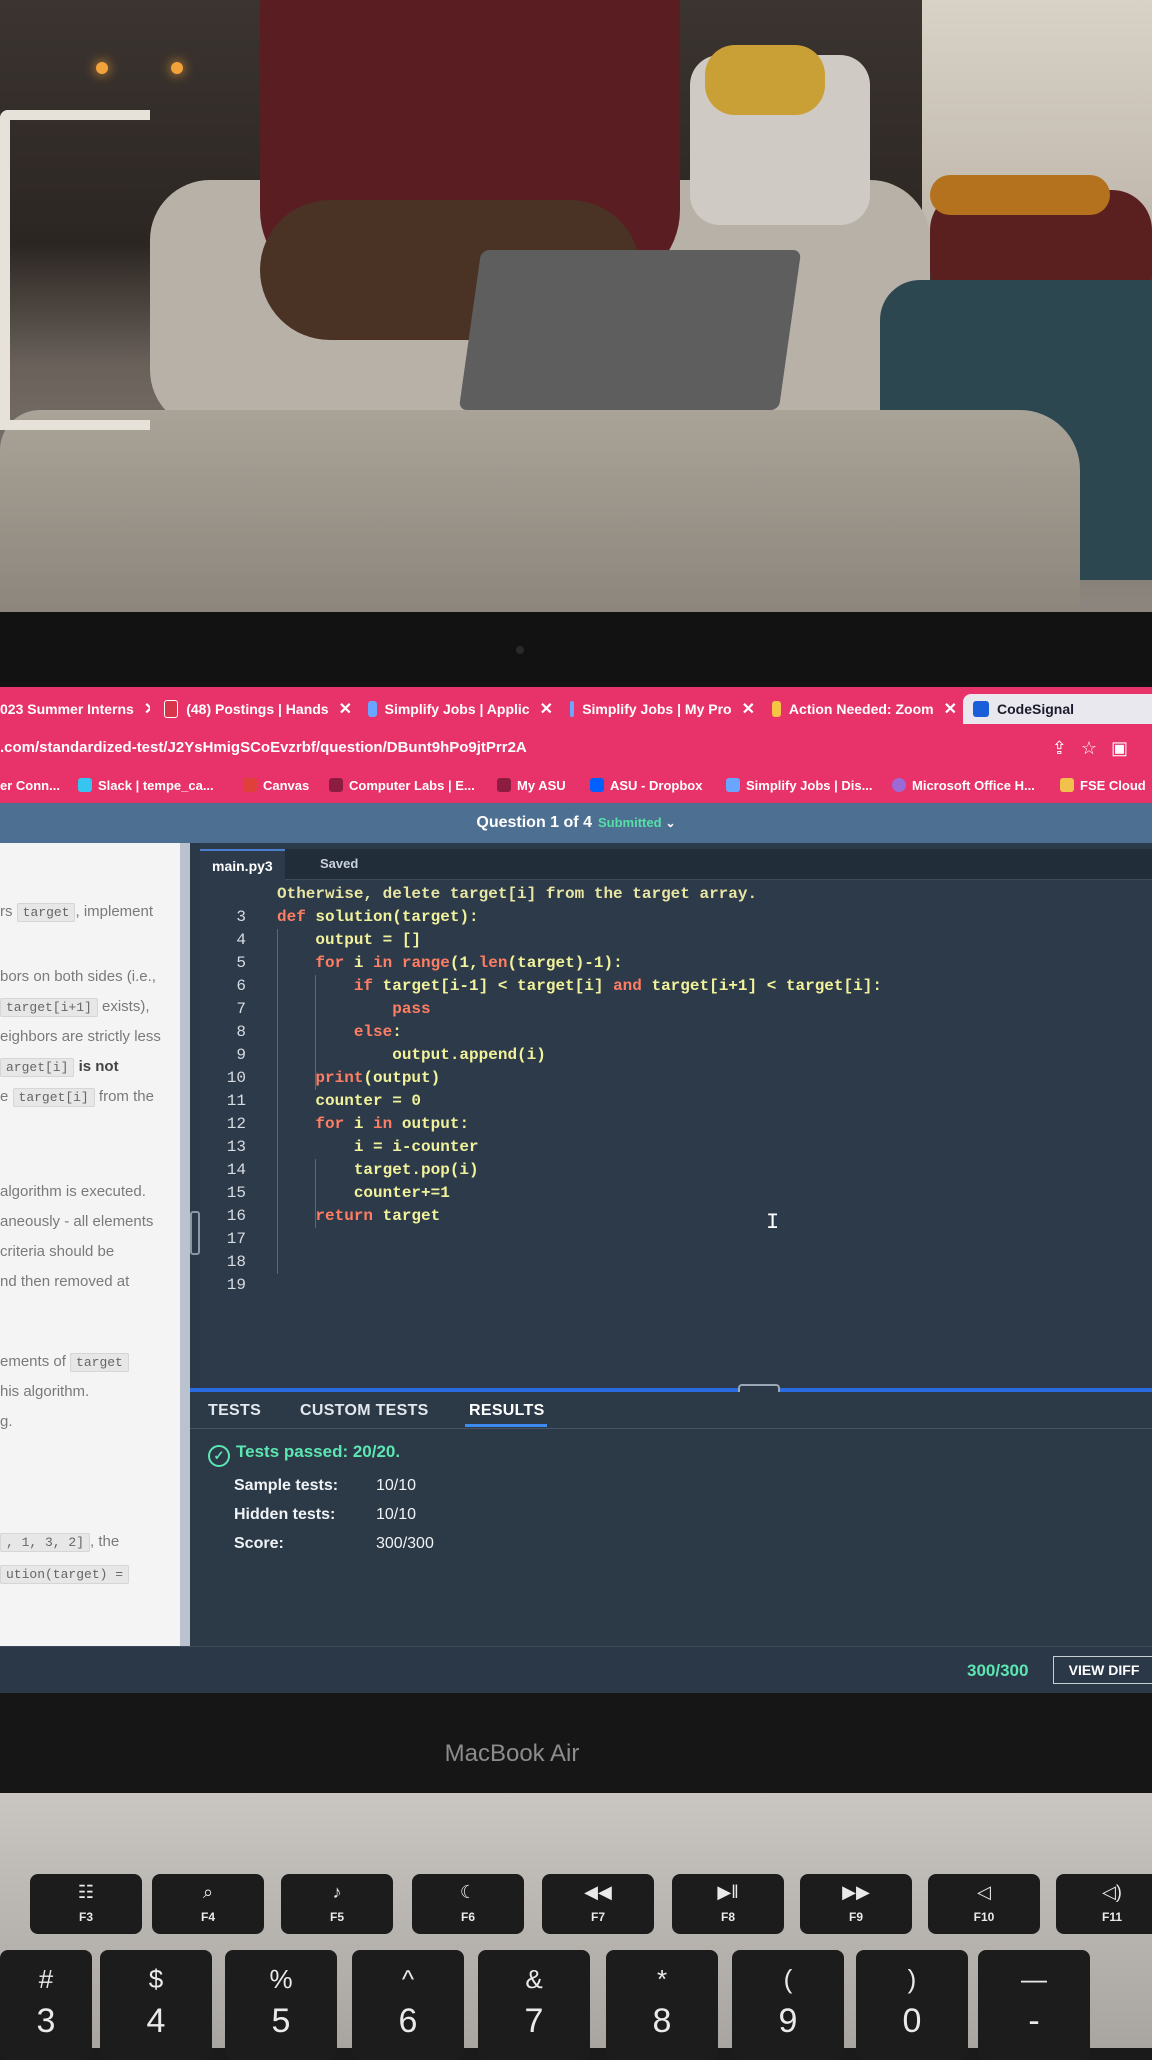  I want to click on code-line: 17, so click(670, 1239).